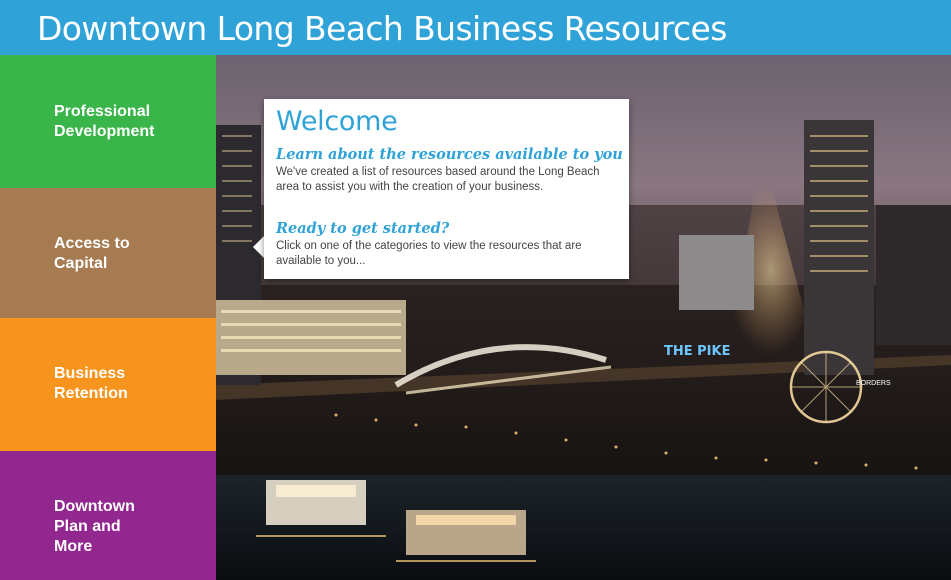 The image size is (951, 580). I want to click on borders-sign: BORDERS, so click(873, 383).